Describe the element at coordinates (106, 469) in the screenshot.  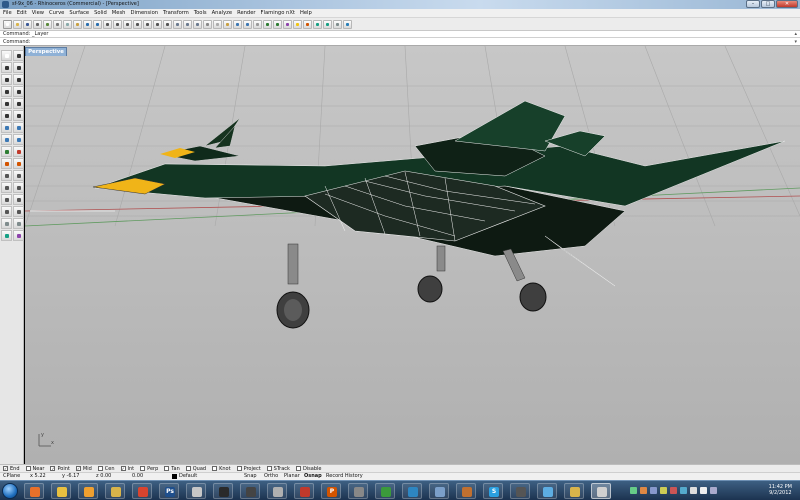
I see `osnap-cen: Cen` at that location.